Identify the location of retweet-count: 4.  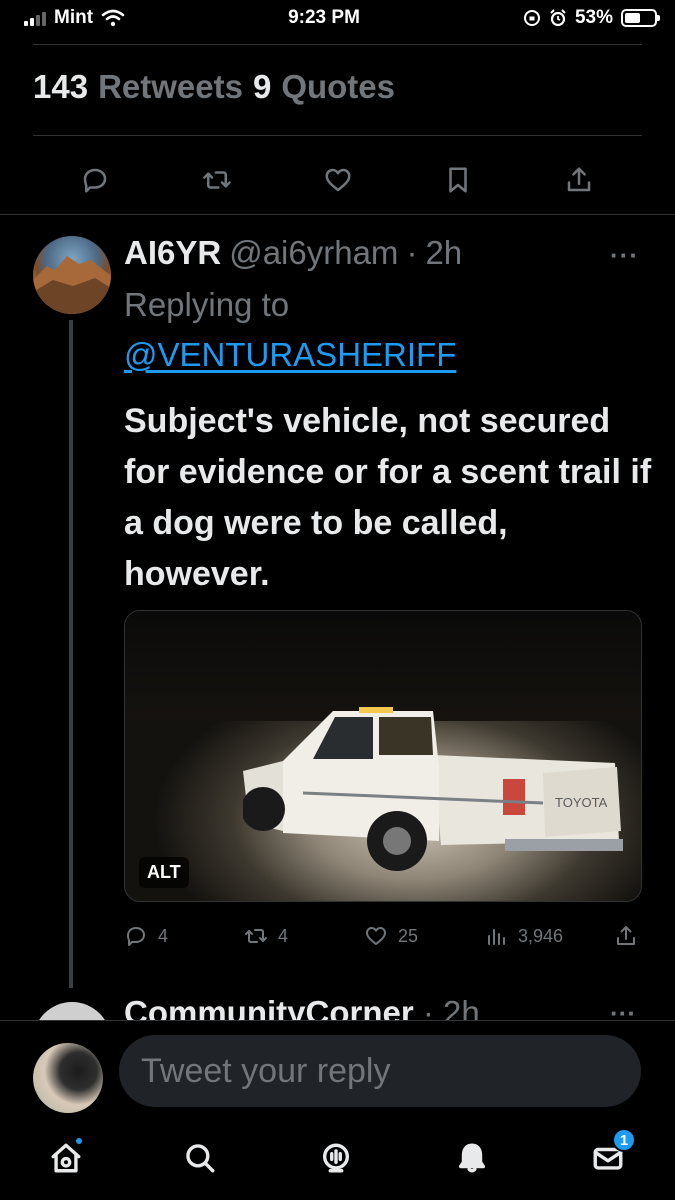
(283, 935).